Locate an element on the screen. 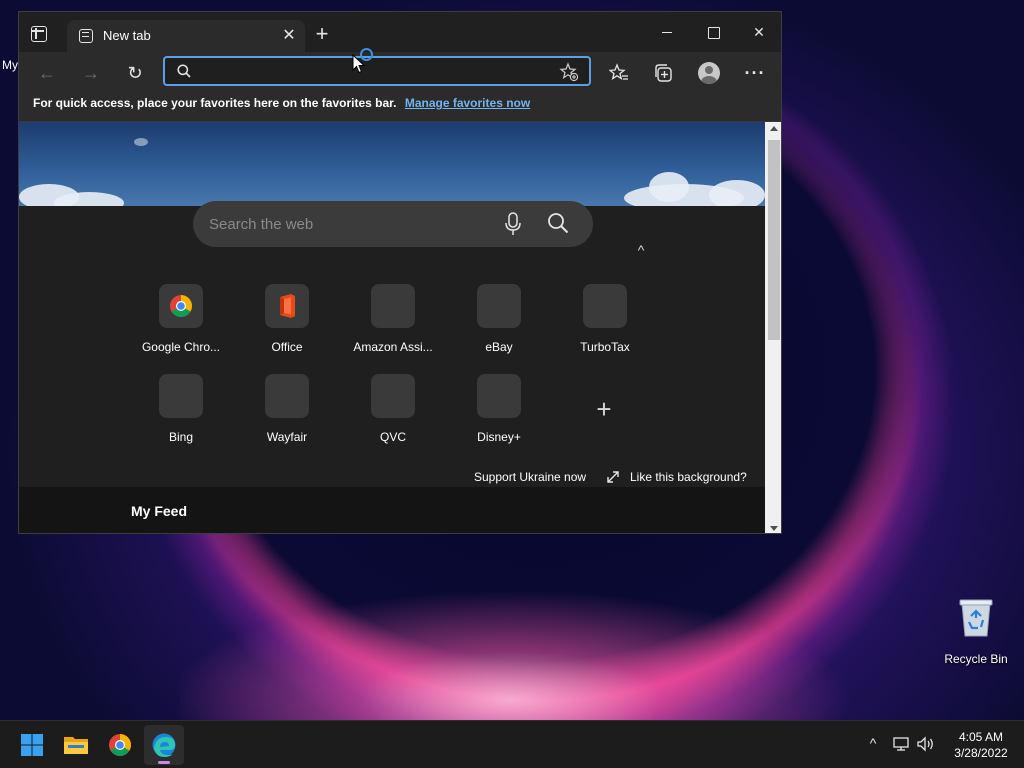 This screenshot has height=768, width=1024. quick-link-office: Office is located at coordinates (287, 320).